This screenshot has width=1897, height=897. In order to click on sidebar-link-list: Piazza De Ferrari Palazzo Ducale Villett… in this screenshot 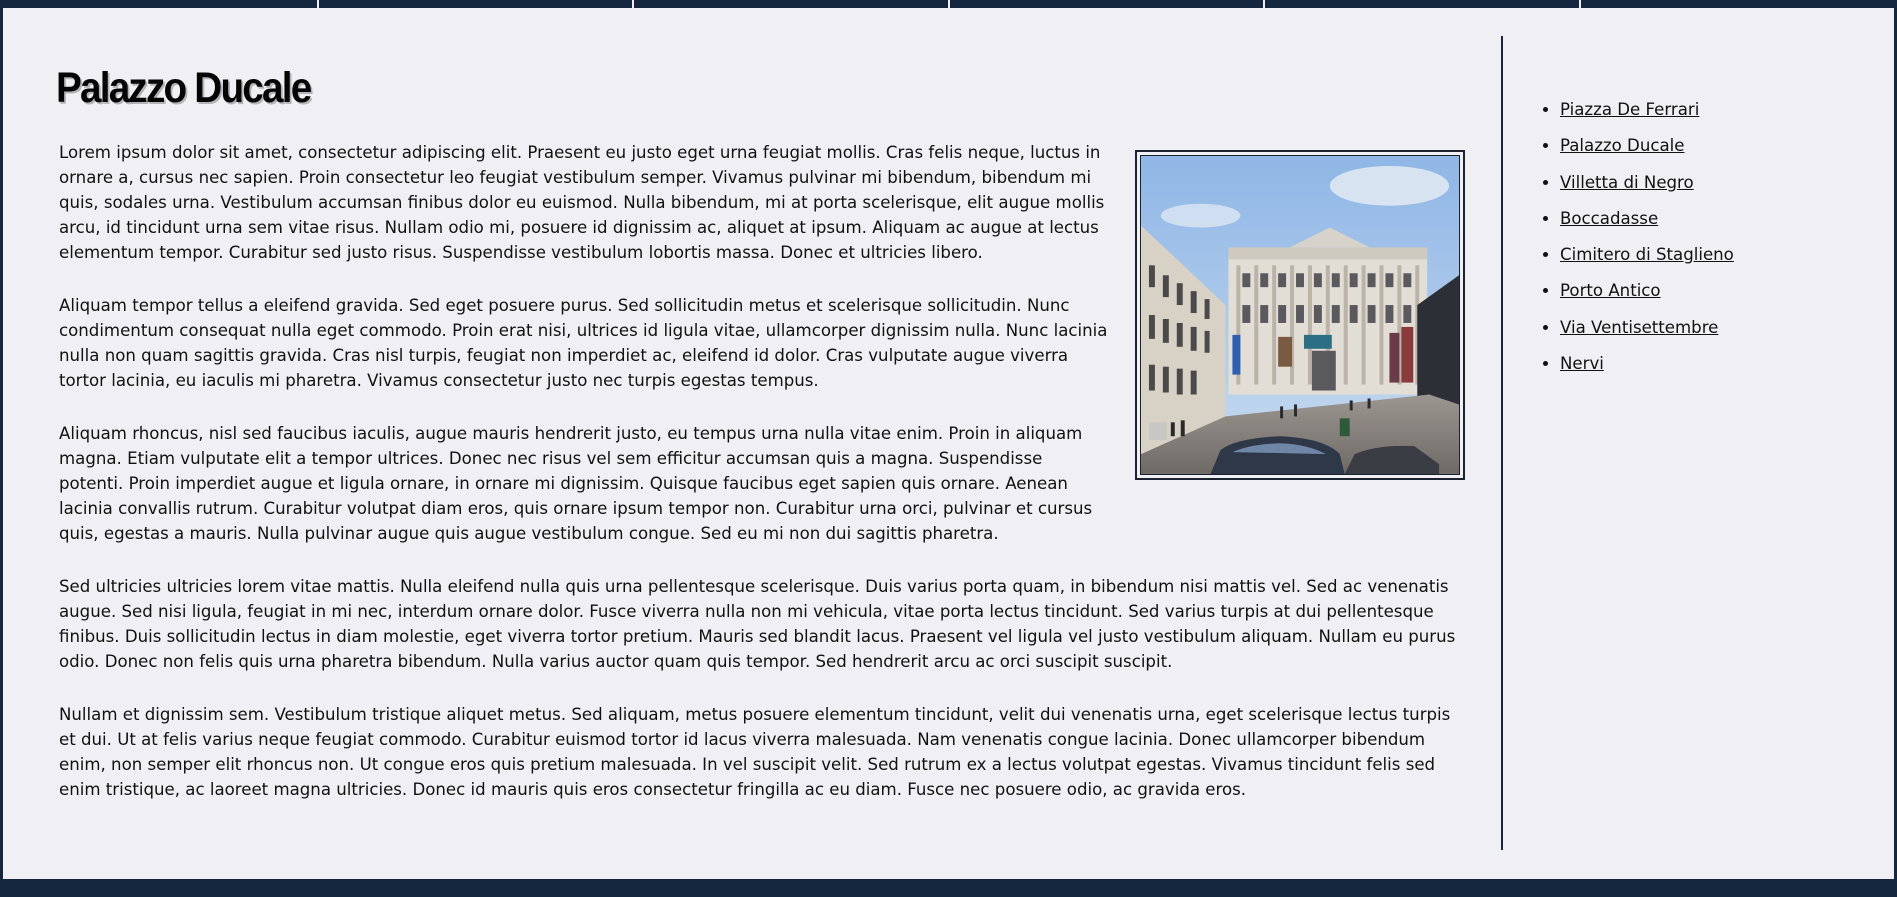, I will do `click(1704, 237)`.